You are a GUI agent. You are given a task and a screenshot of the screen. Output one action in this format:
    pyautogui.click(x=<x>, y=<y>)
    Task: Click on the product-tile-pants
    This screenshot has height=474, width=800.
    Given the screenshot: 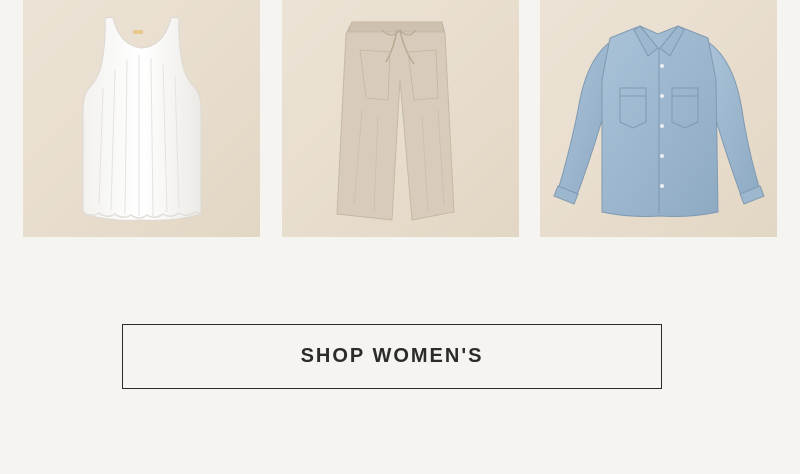 What is the action you would take?
    pyautogui.click(x=400, y=118)
    